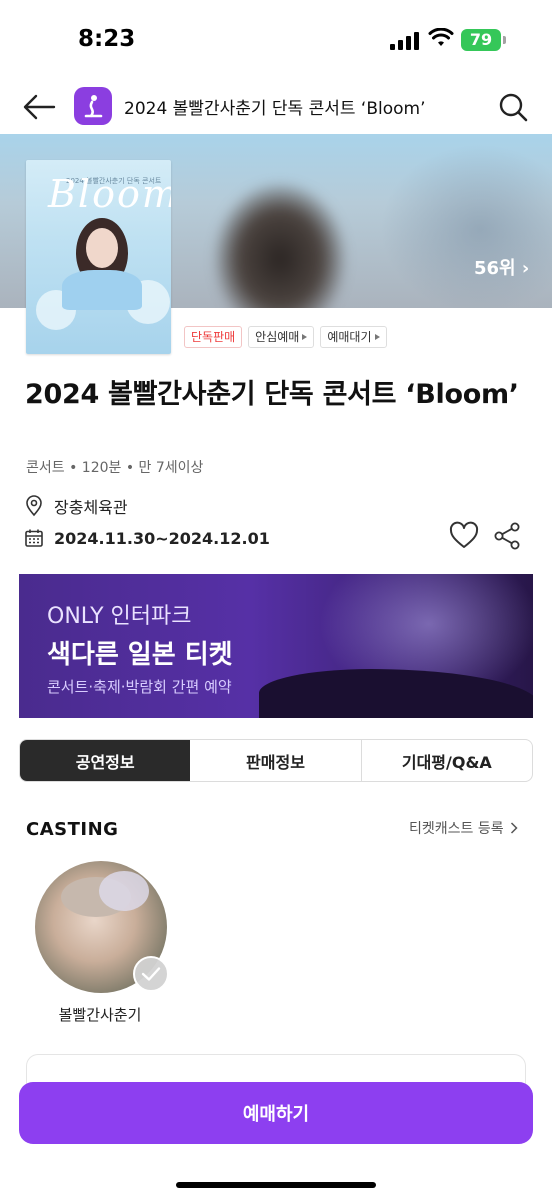  Describe the element at coordinates (140, 655) in the screenshot. I see `banner-line-2: 색다른 일본 티켓` at that location.